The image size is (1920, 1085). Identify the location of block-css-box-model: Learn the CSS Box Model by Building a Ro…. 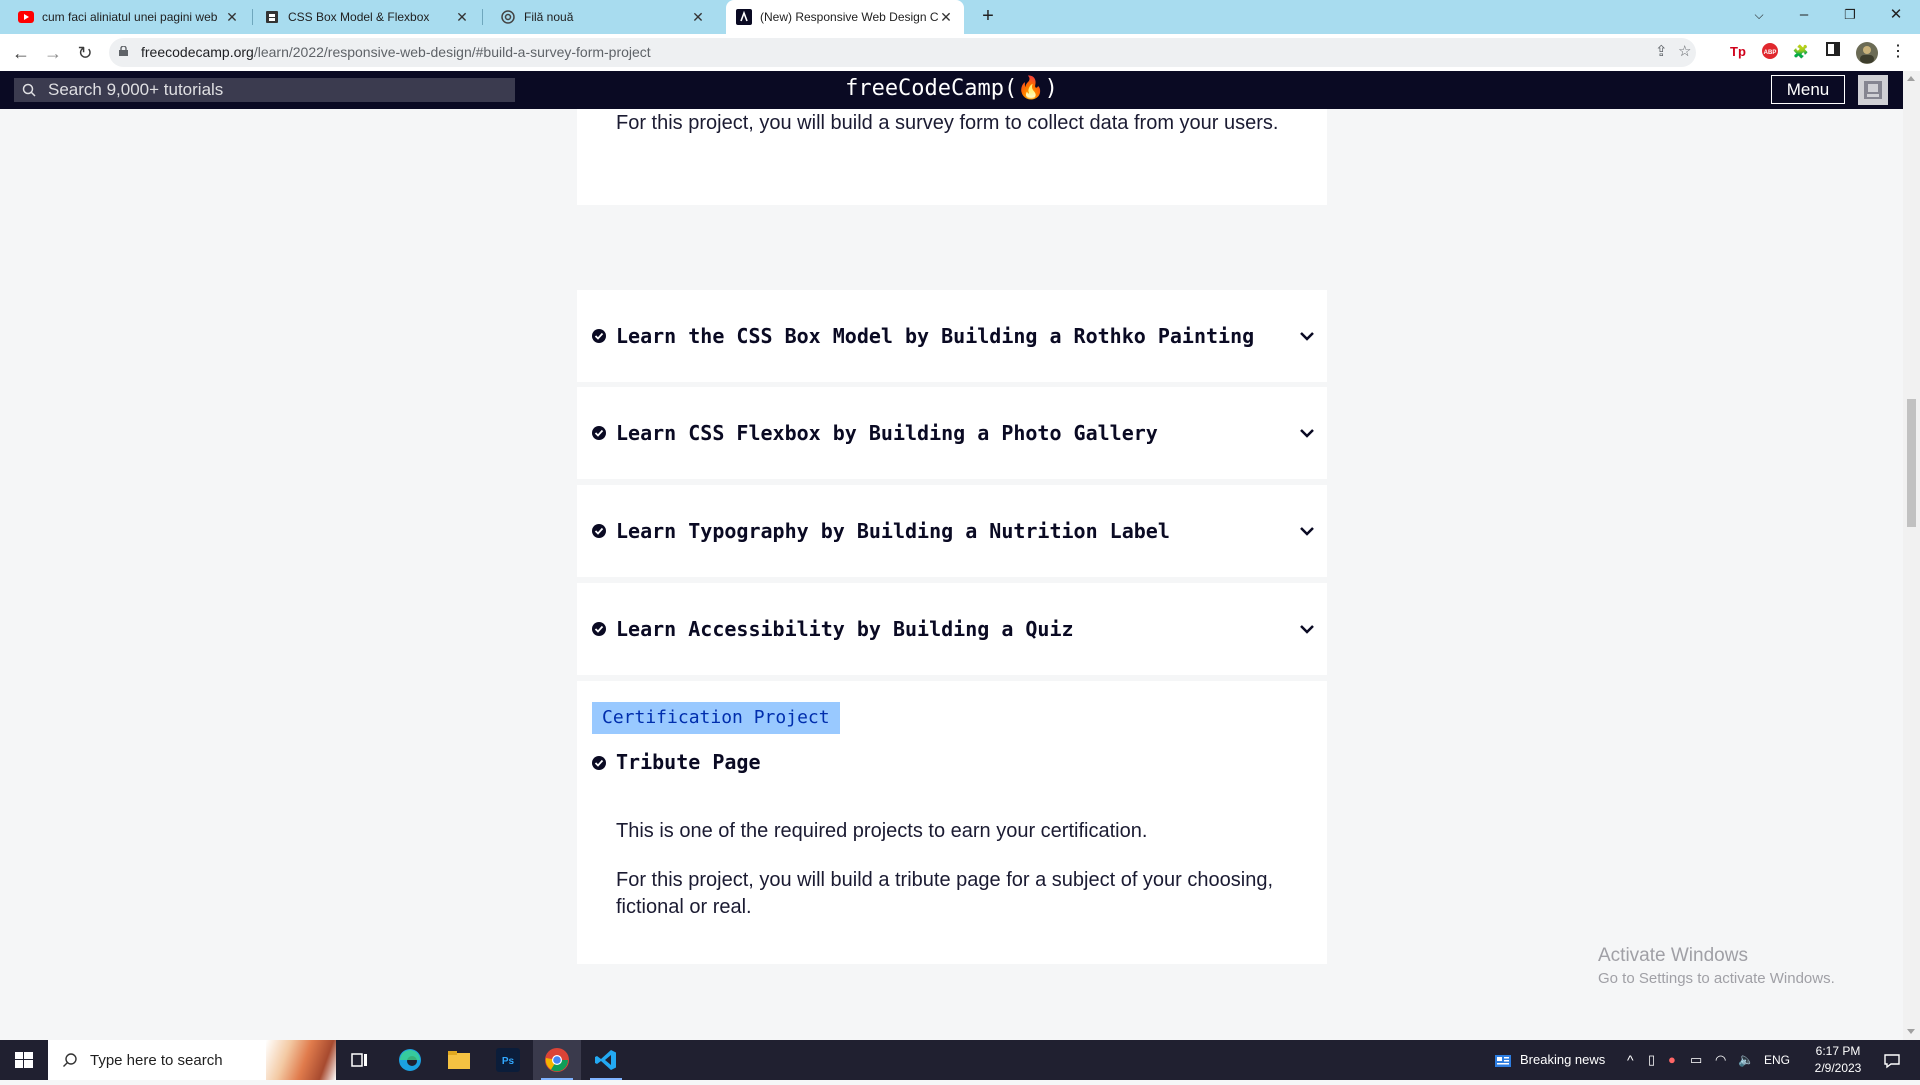
(952, 336).